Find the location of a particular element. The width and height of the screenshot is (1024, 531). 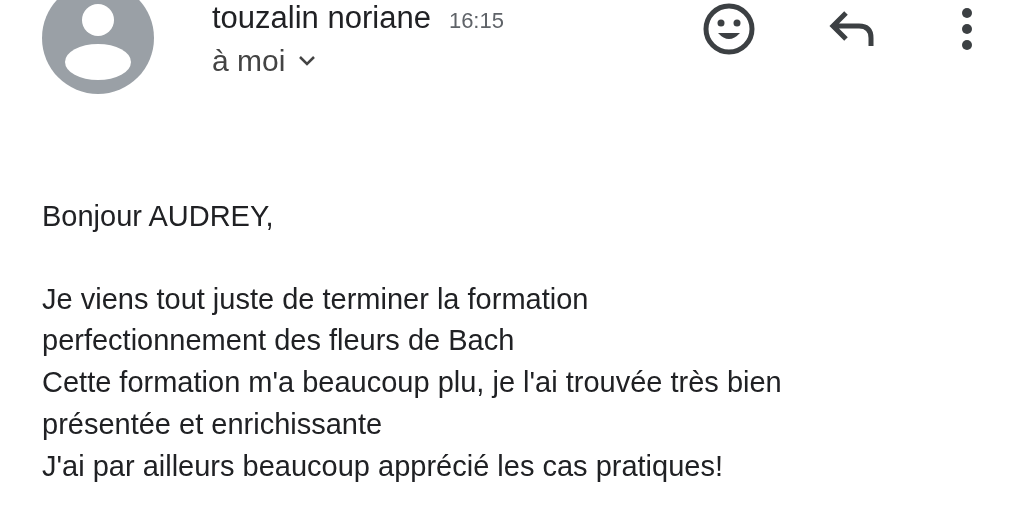

message-line: Cette formation m'a beaucoup plu, je l'ai trouvée très bien is located at coordinates (412, 383).